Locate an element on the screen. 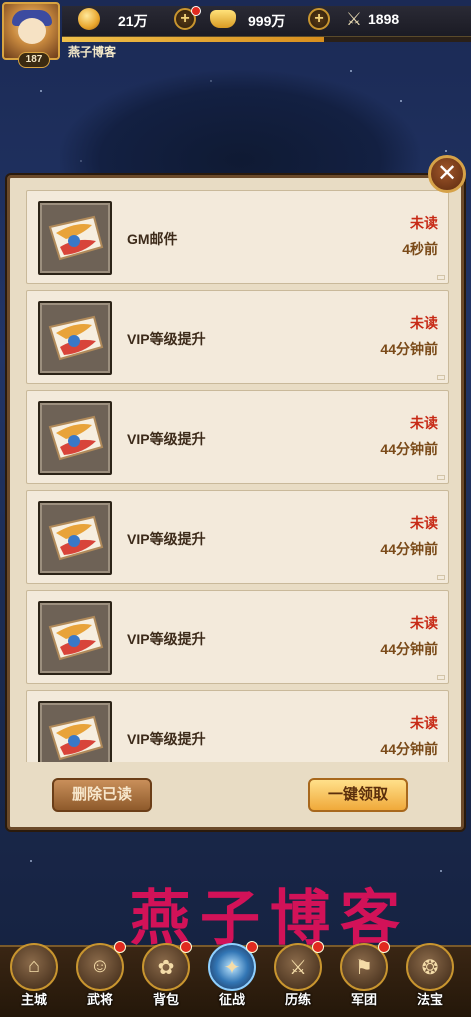 This screenshot has width=471, height=1017. bottom-nav: ⌂ 主城 ☺ 武将 ✿ 背包 ✦ 征战 ⚔ 历练 ⚑ 军团 ❂ 法宝 is located at coordinates (235, 979).